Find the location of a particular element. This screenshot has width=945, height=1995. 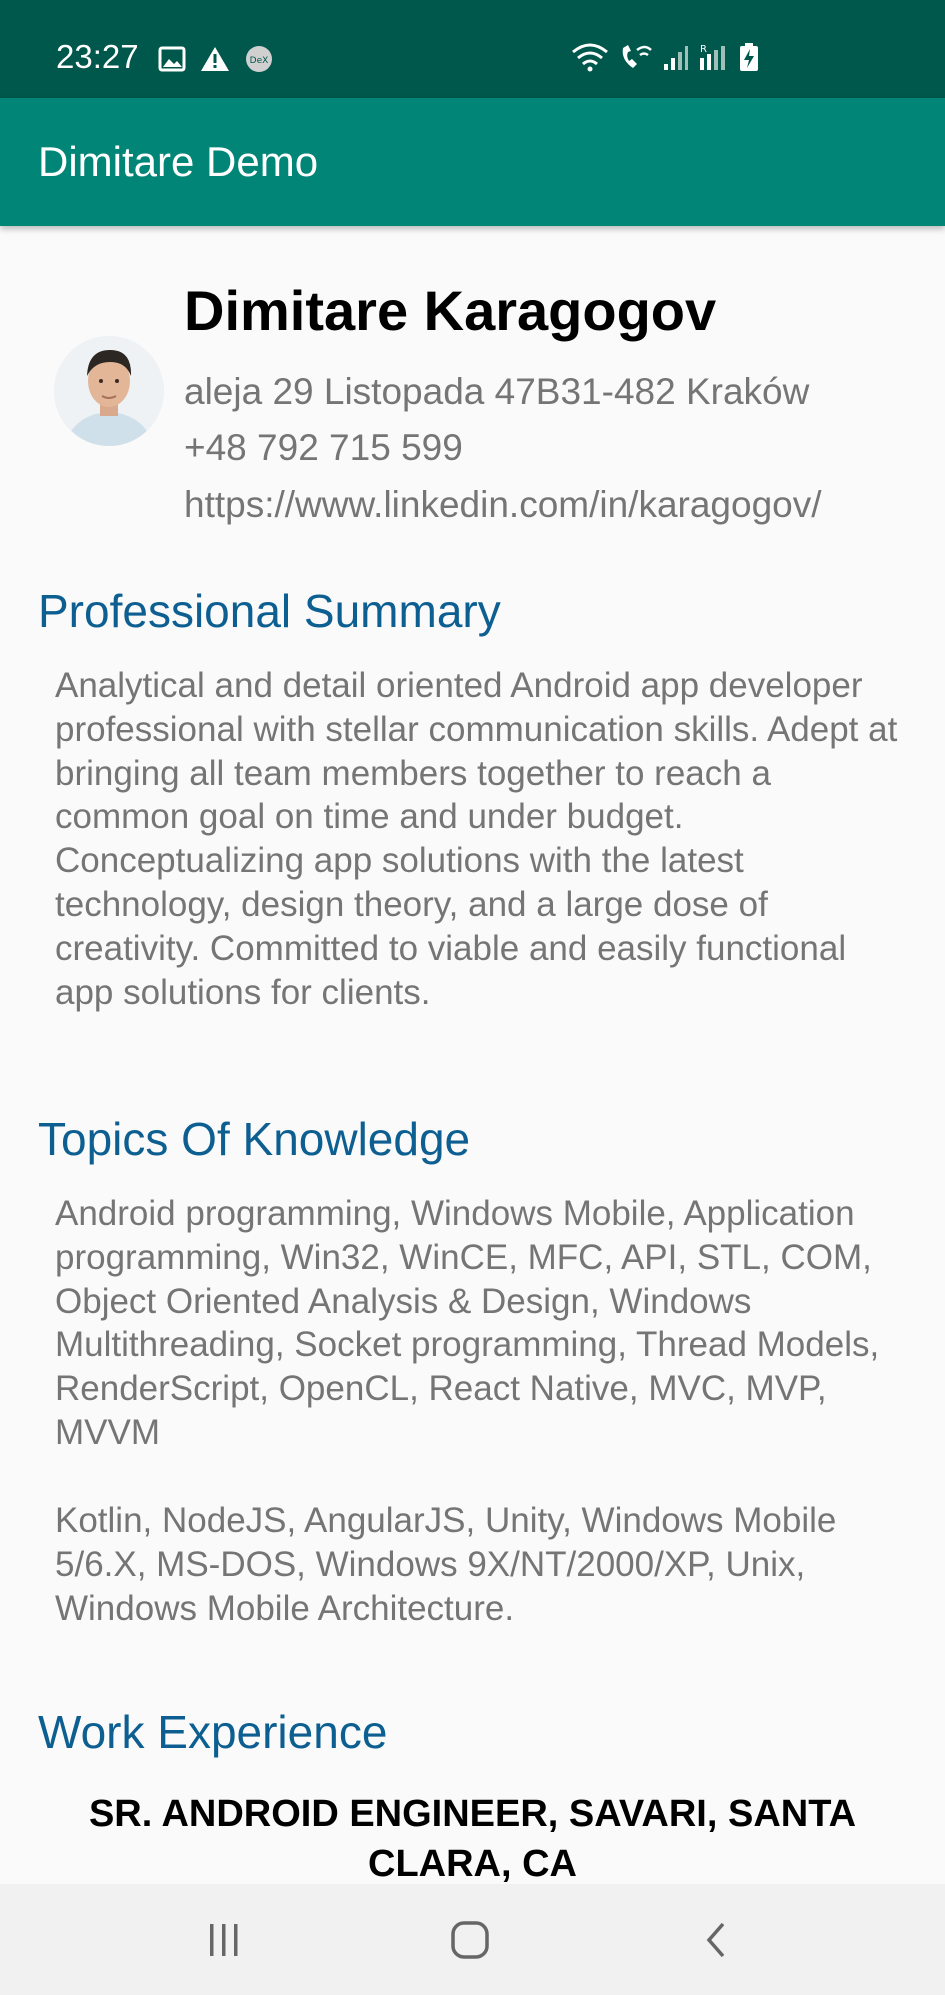

status-icons-left: DeX is located at coordinates (216, 59).